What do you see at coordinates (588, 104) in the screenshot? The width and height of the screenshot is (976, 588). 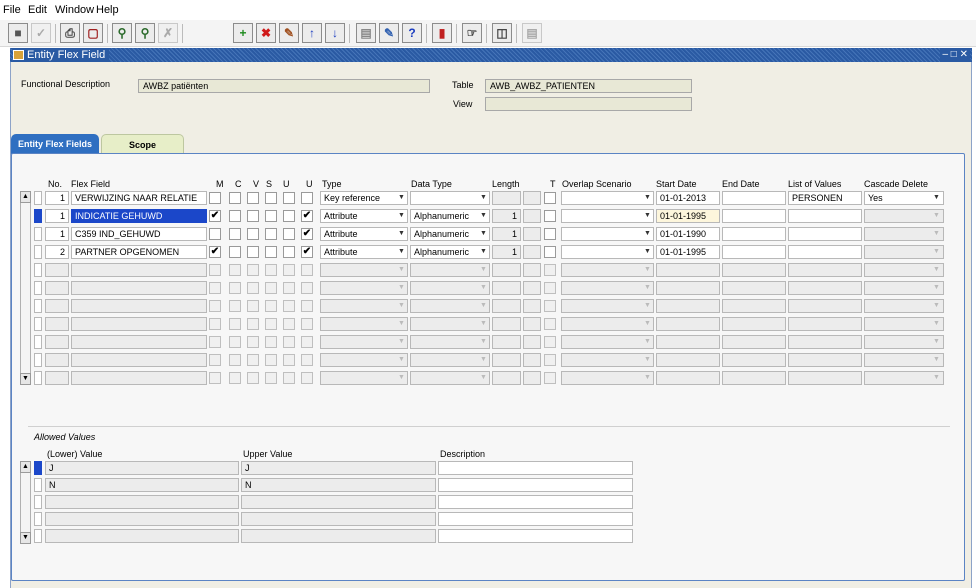 I see `view-field` at bounding box center [588, 104].